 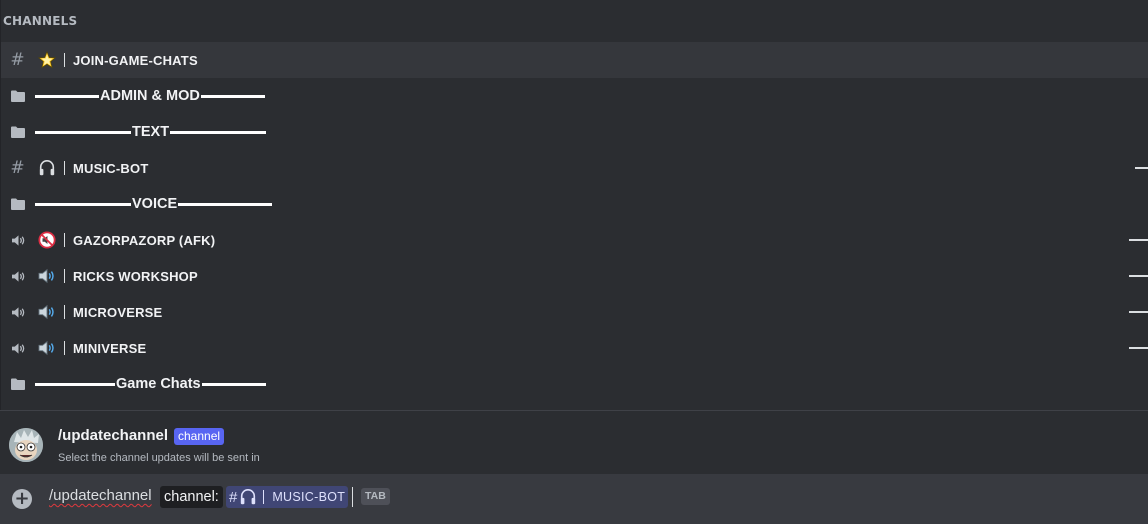 What do you see at coordinates (40, 21) in the screenshot?
I see `channels-header: CHANNELS` at bounding box center [40, 21].